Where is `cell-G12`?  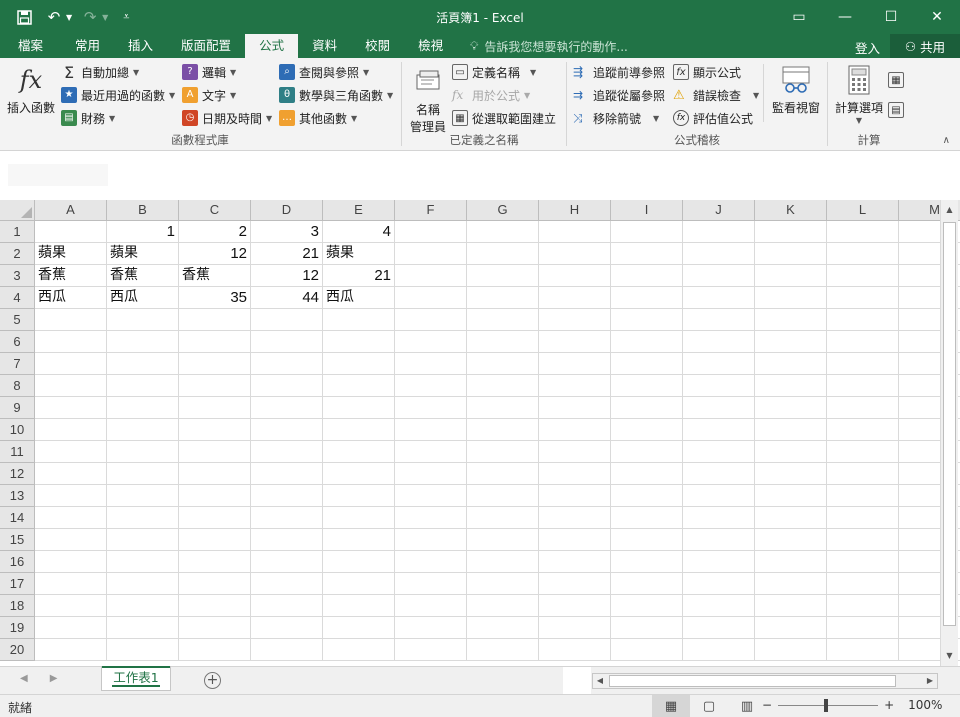 cell-G12 is located at coordinates (503, 474).